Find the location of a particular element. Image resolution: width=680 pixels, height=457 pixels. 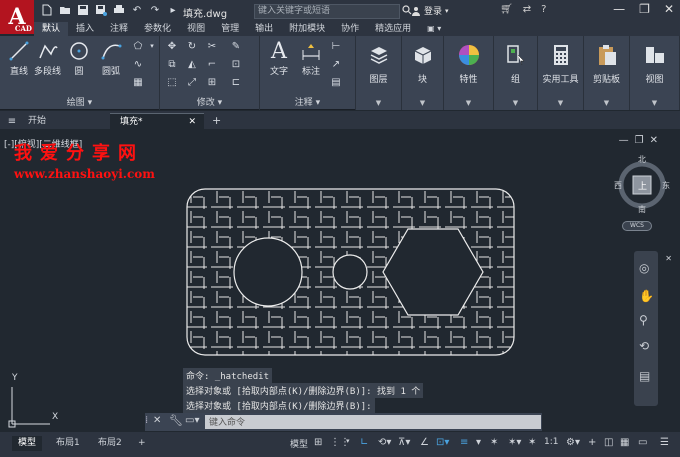

text-tool: A 文字 is located at coordinates (279, 58).